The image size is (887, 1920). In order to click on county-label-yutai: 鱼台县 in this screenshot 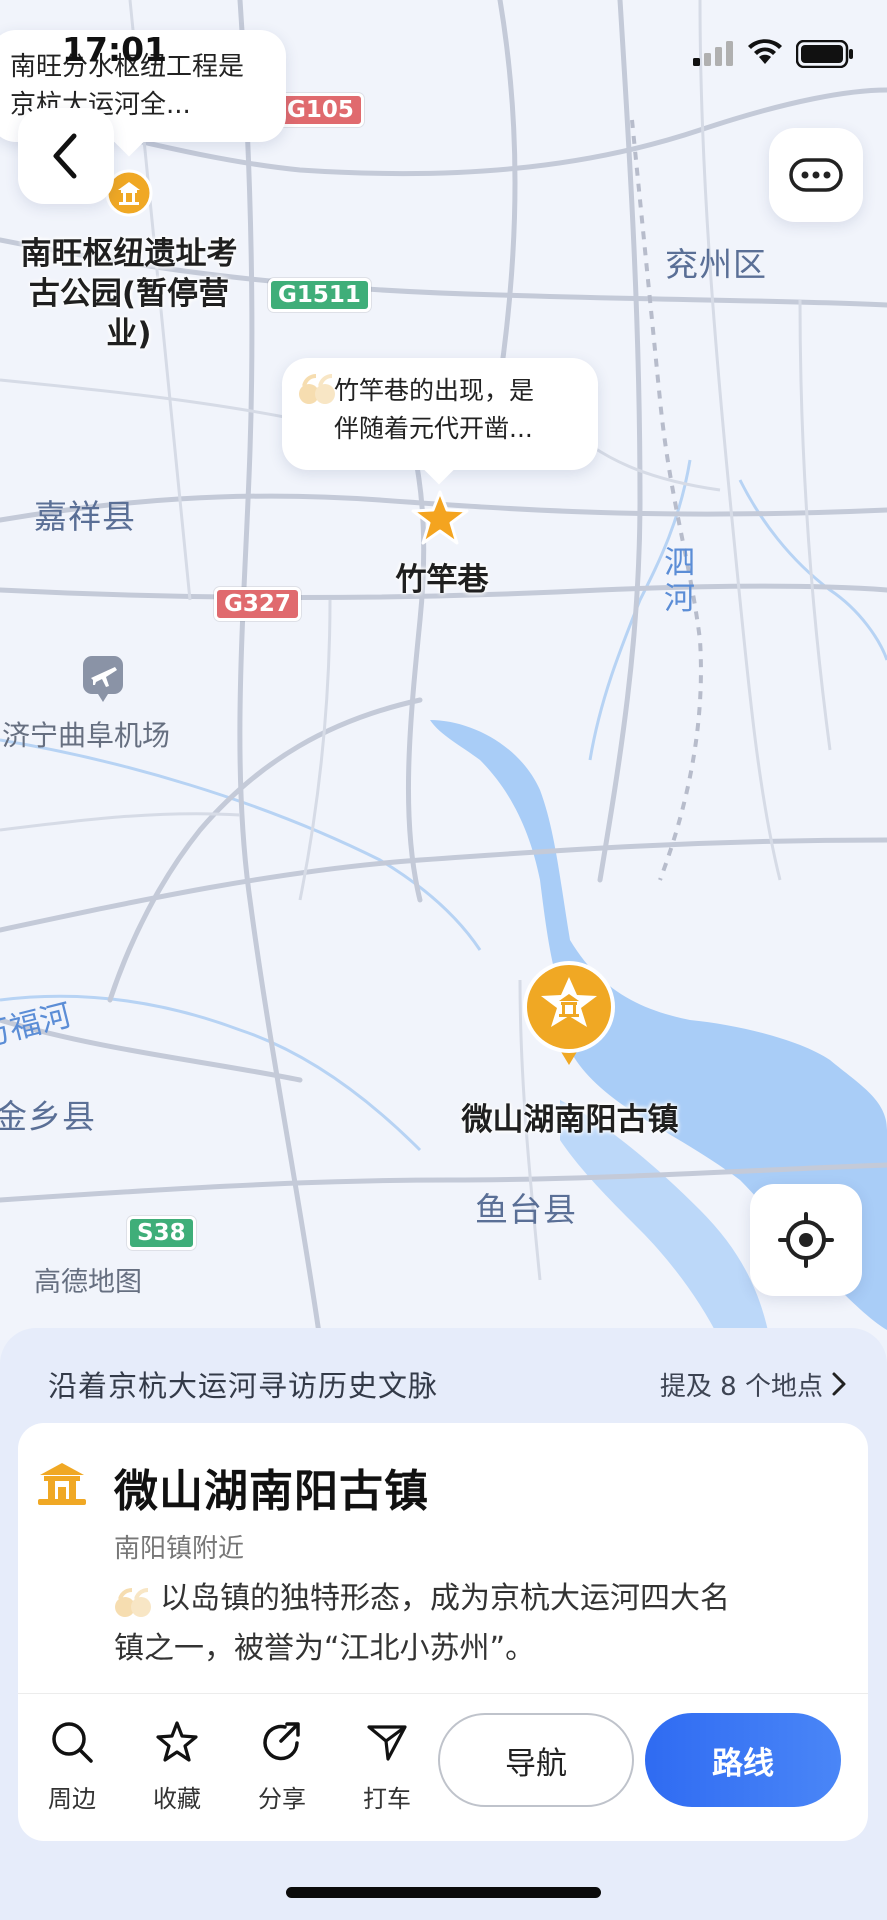, I will do `click(526, 1209)`.